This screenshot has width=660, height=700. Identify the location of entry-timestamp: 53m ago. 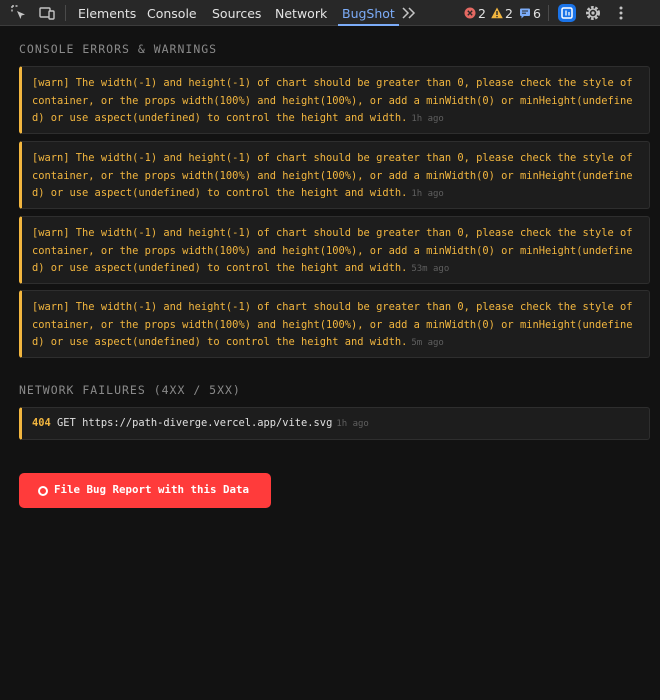
(430, 269).